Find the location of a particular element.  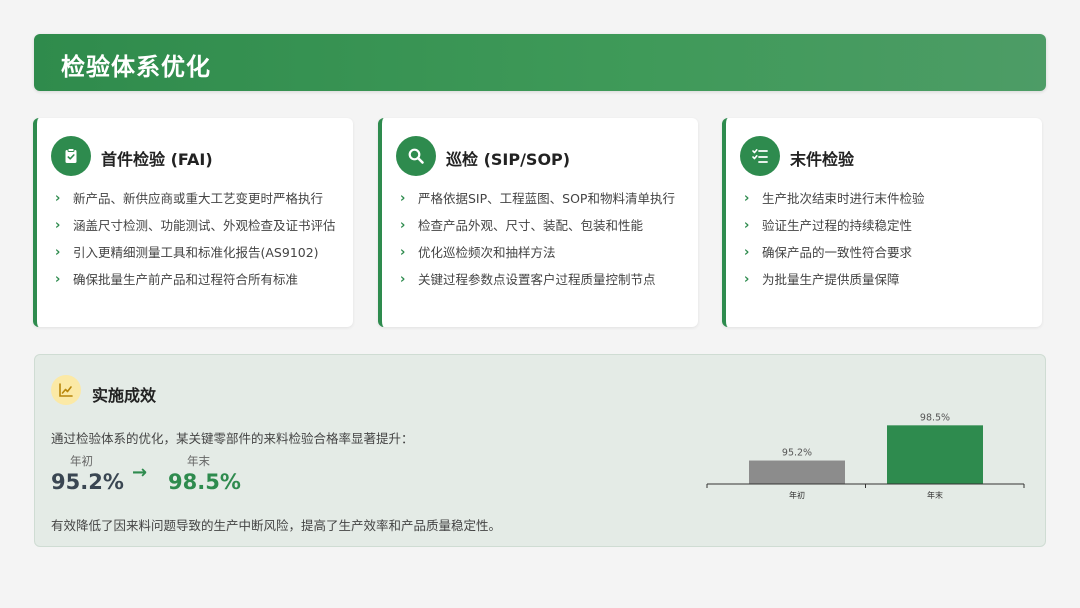

list-item: › 生产批次结束时进行末件检验 is located at coordinates (890, 199).